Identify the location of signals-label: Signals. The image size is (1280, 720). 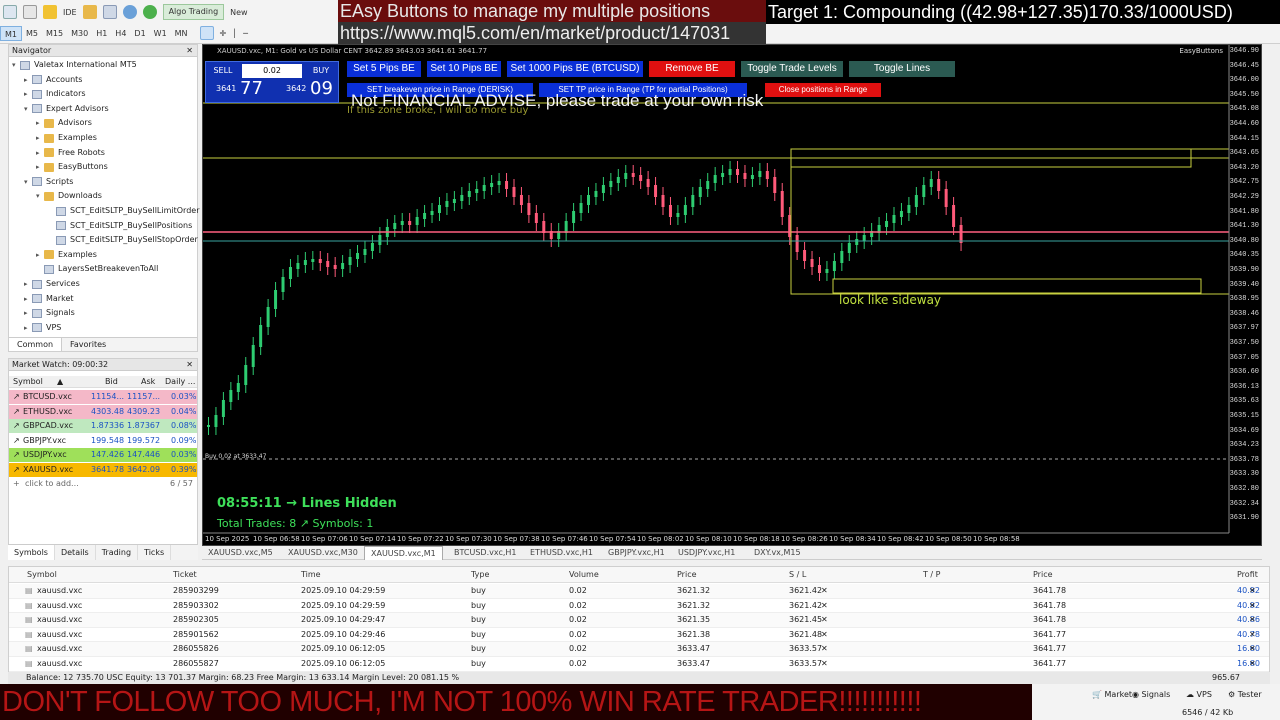
(1156, 694).